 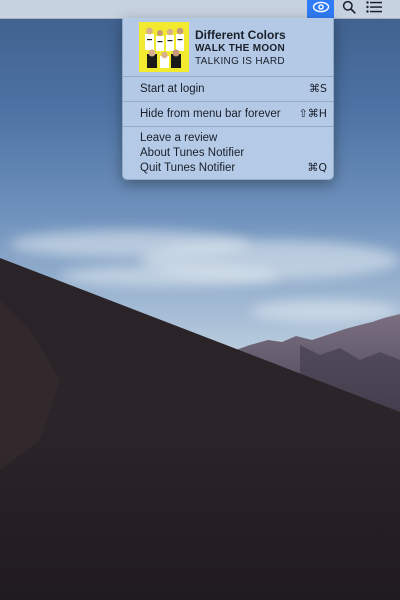 What do you see at coordinates (229, 137) in the screenshot?
I see `menu-item-leave-review: Leave a review` at bounding box center [229, 137].